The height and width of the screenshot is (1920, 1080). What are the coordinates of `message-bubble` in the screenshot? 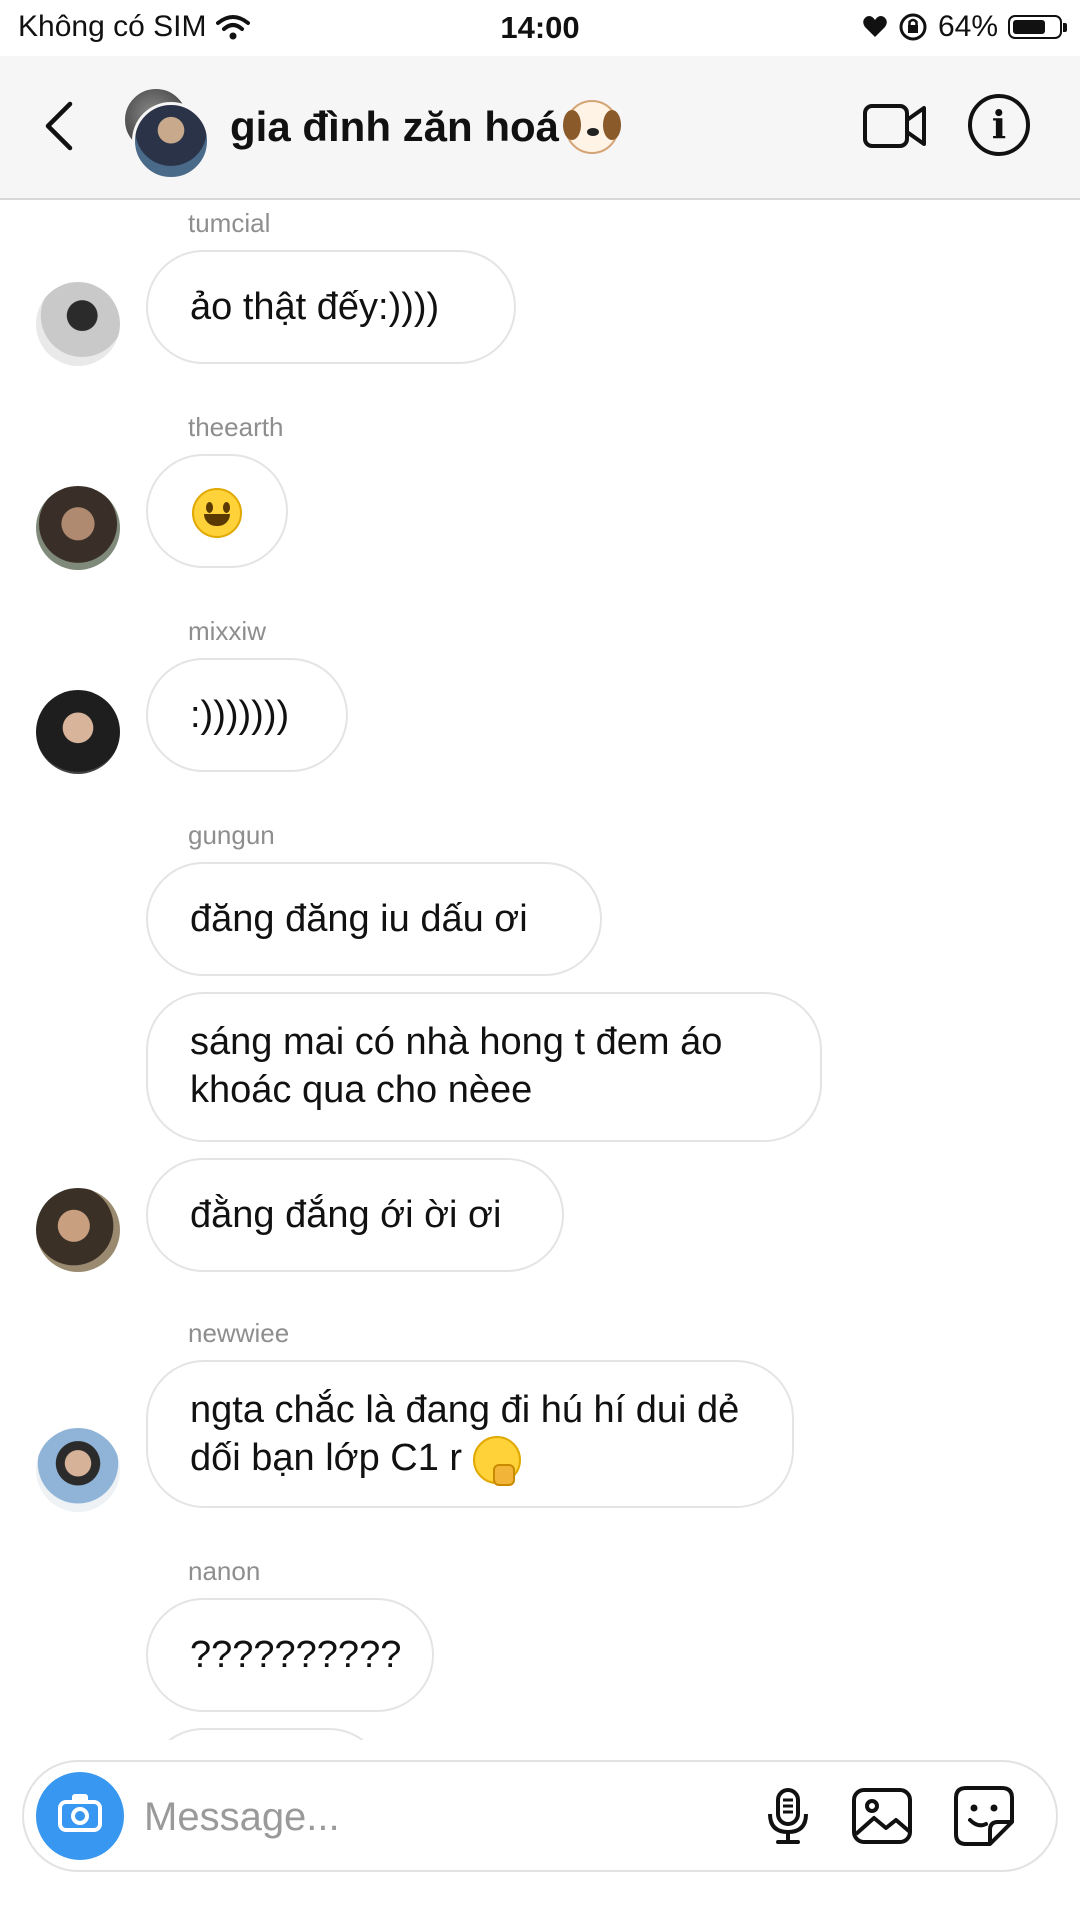 It's located at (217, 511).